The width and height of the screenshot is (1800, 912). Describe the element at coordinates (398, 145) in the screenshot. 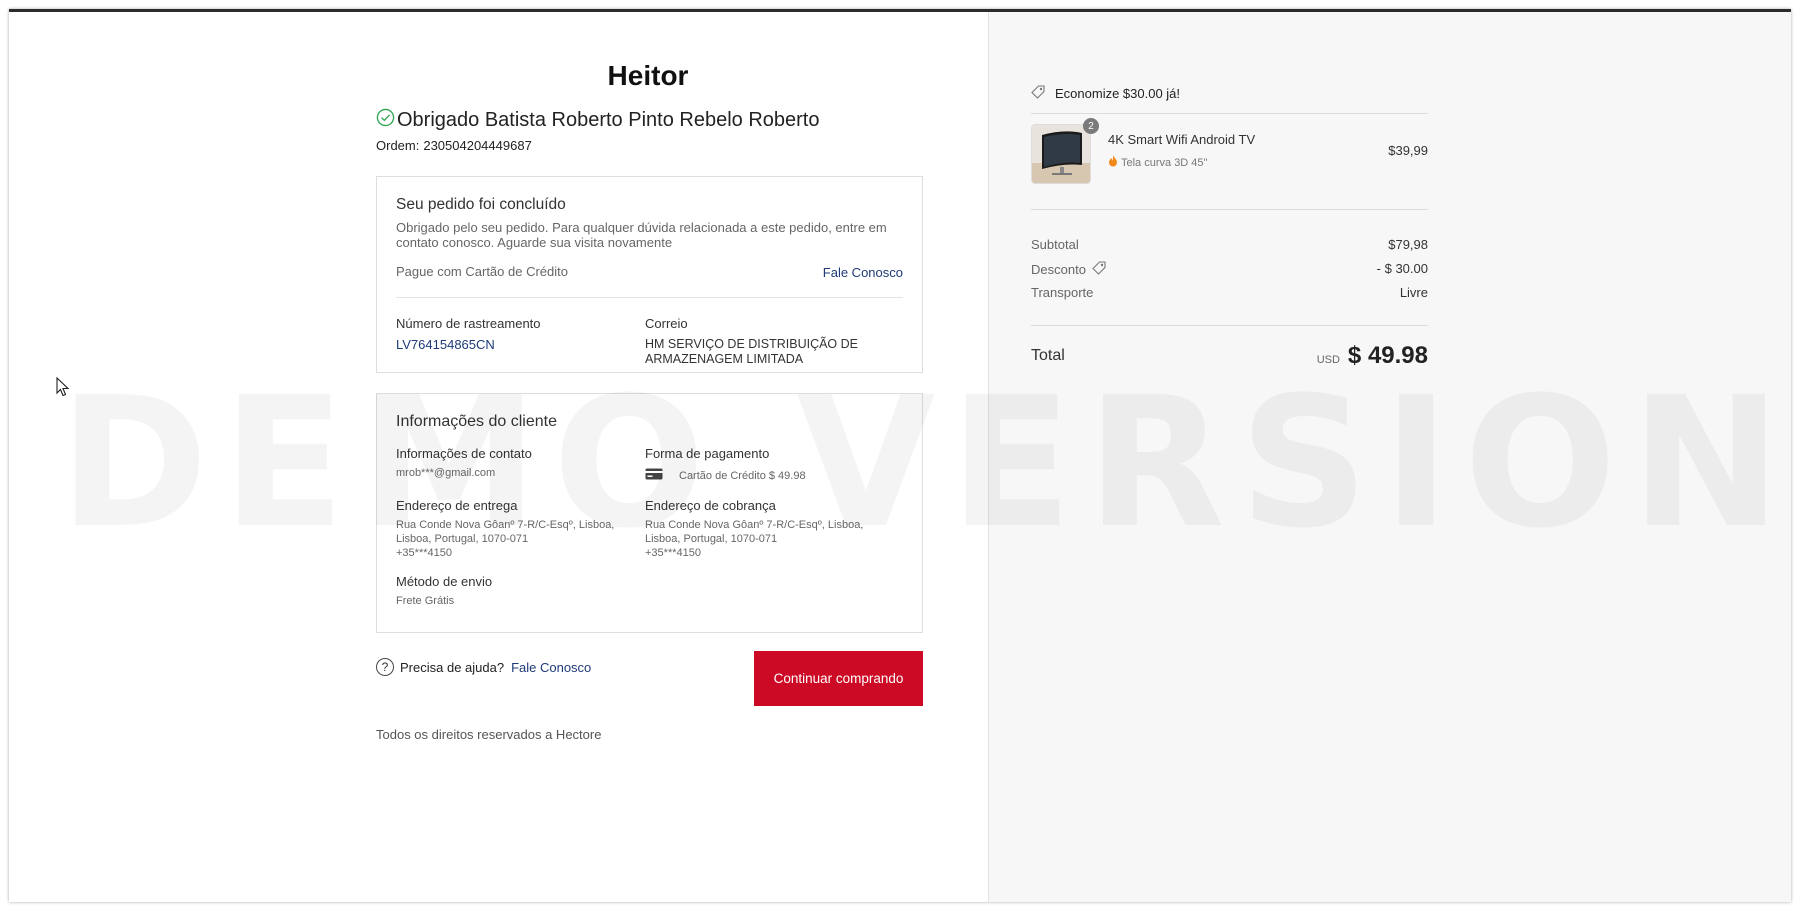

I see `order-label: Ordem:` at that location.